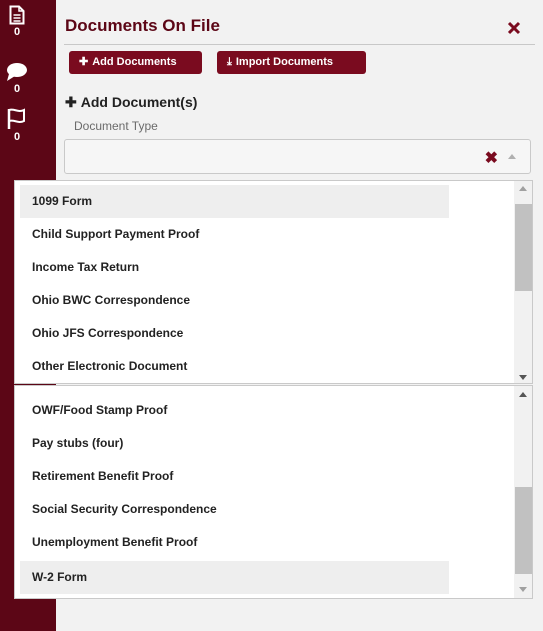 This screenshot has height=631, width=543. I want to click on sidebar-messages: 0, so click(17, 78).